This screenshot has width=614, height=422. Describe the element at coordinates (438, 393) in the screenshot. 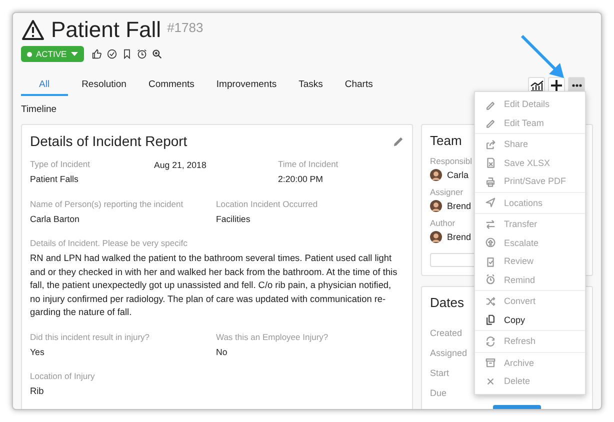

I see `date-label: Due` at that location.